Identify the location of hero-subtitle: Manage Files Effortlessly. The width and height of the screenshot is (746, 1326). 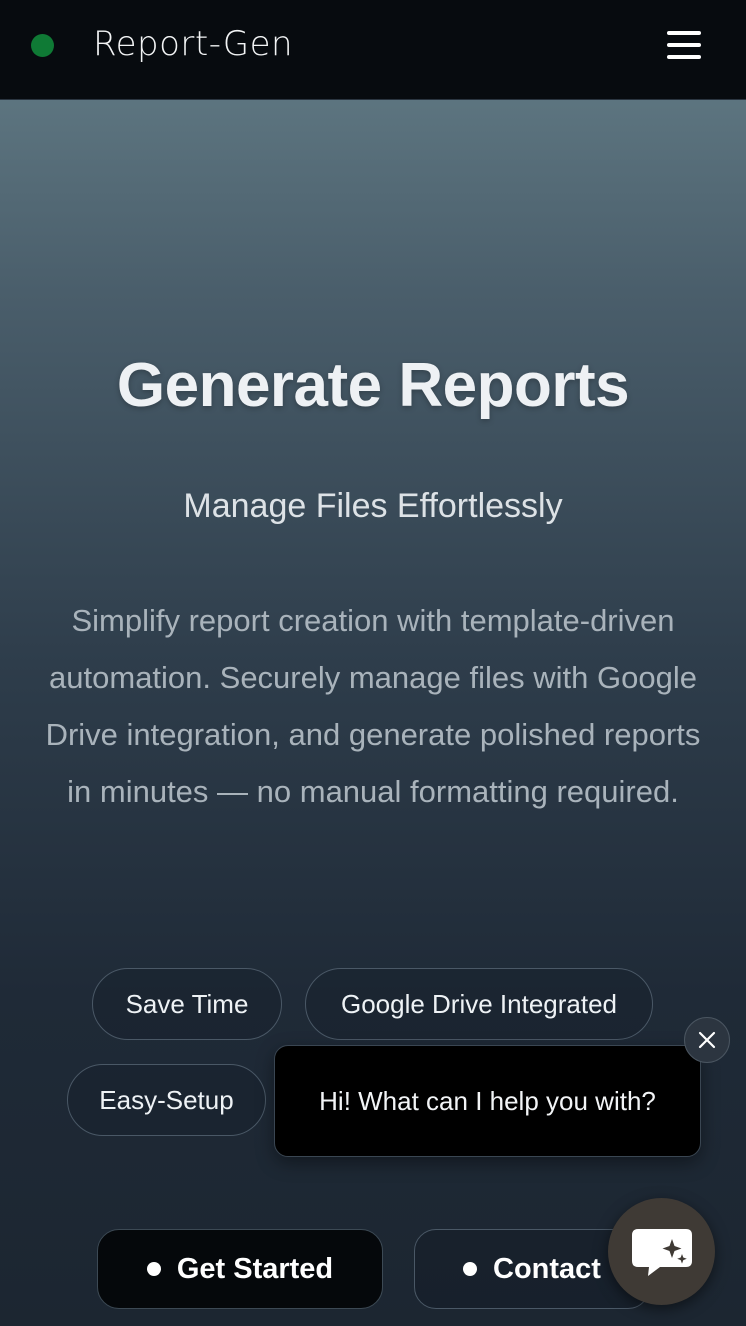
(373, 506).